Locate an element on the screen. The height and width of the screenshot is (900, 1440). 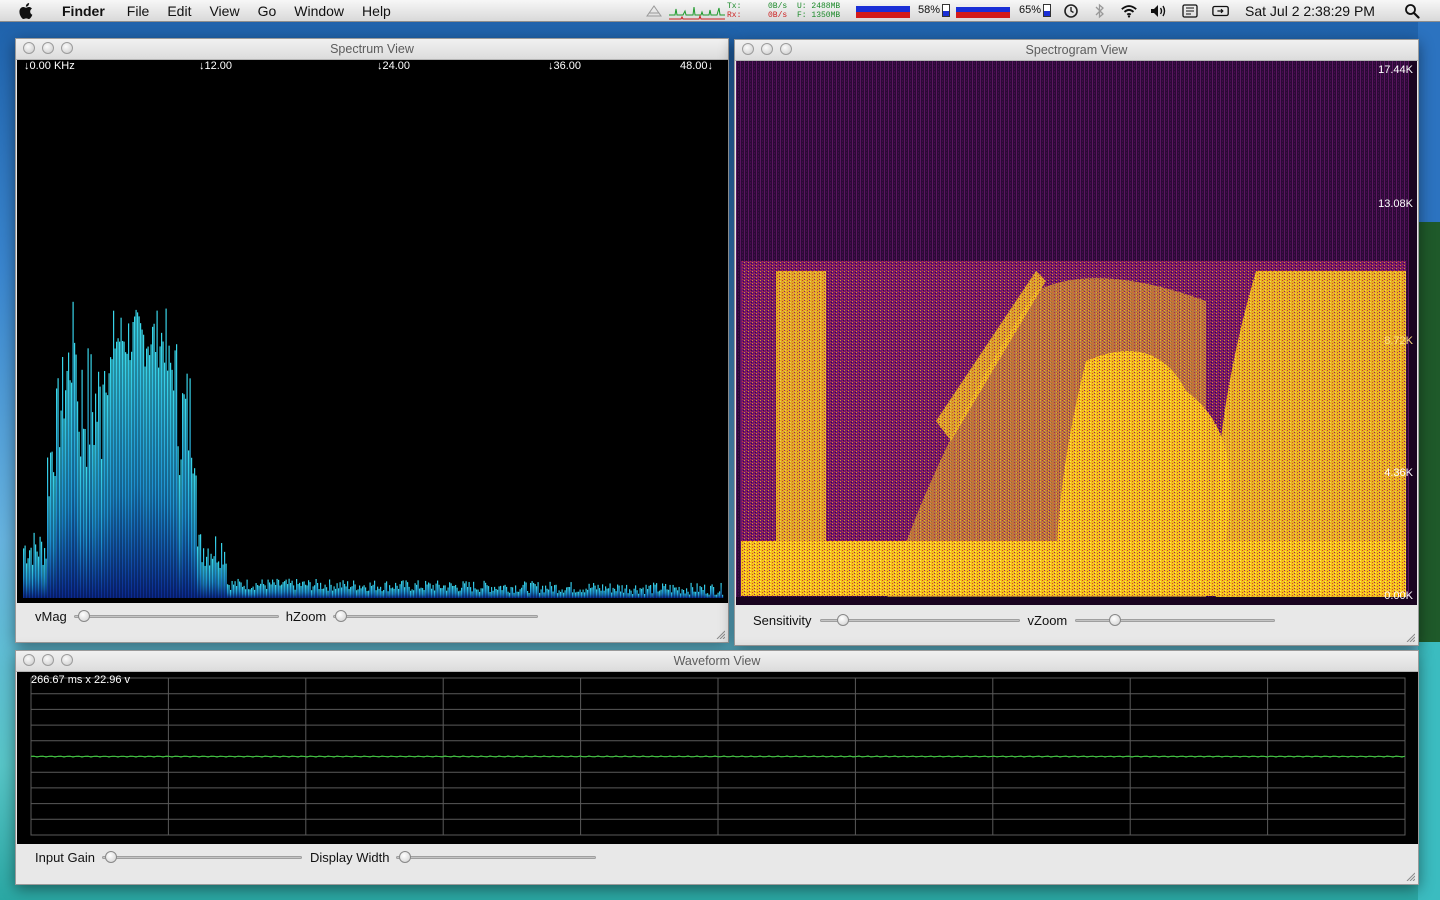
menu-edit: Edit is located at coordinates (179, 11).